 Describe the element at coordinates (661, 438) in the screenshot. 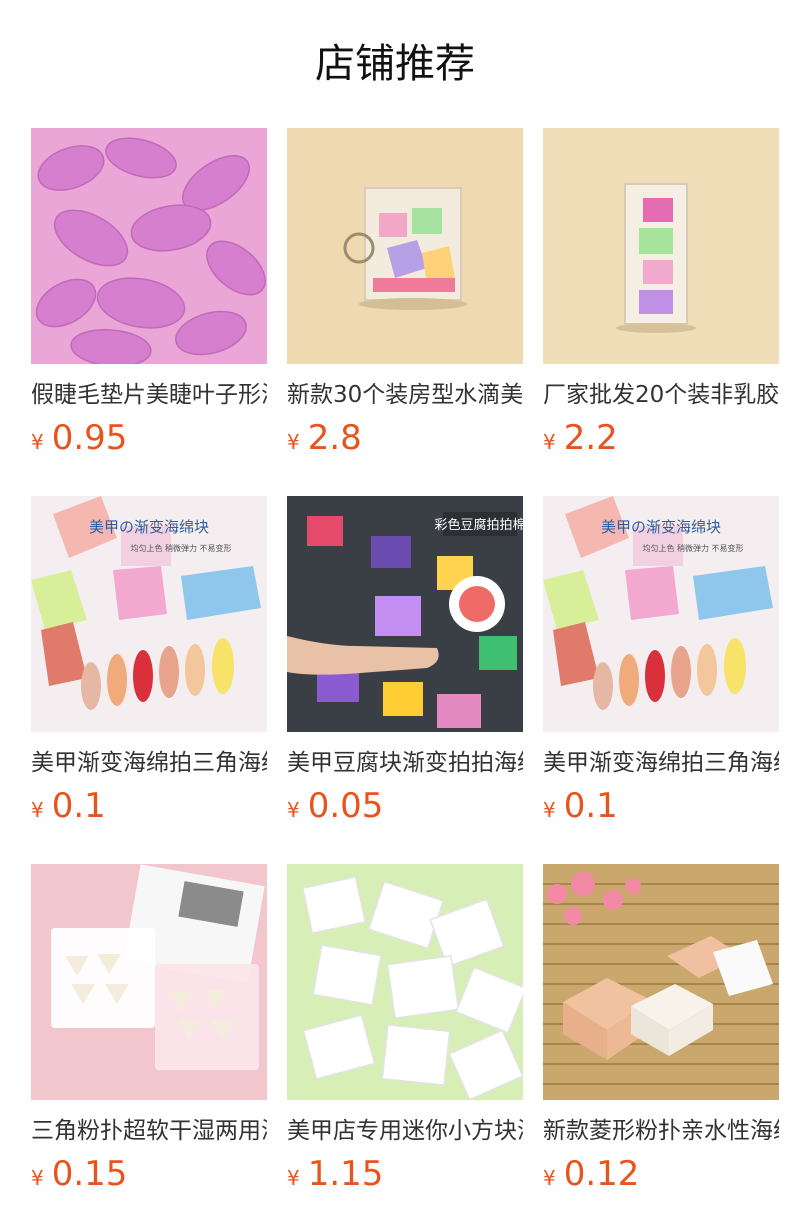

I see `product-price: ¥ 2.2` at that location.